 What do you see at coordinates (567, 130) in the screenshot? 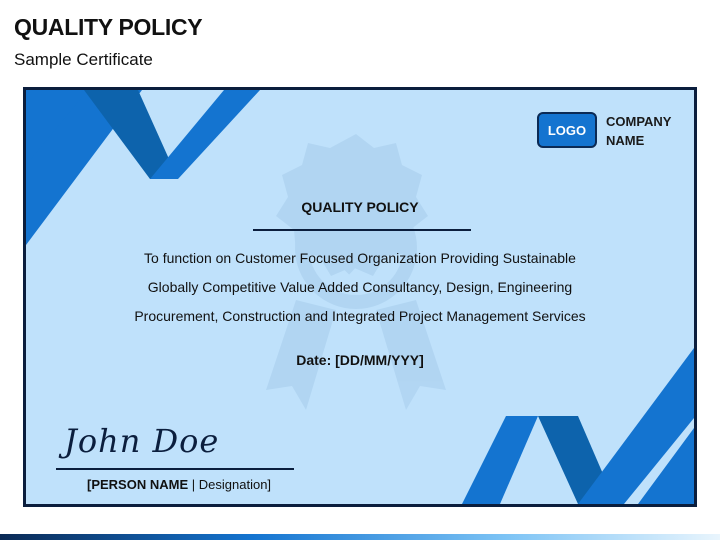
I see `logo-placeholder: LOGO` at bounding box center [567, 130].